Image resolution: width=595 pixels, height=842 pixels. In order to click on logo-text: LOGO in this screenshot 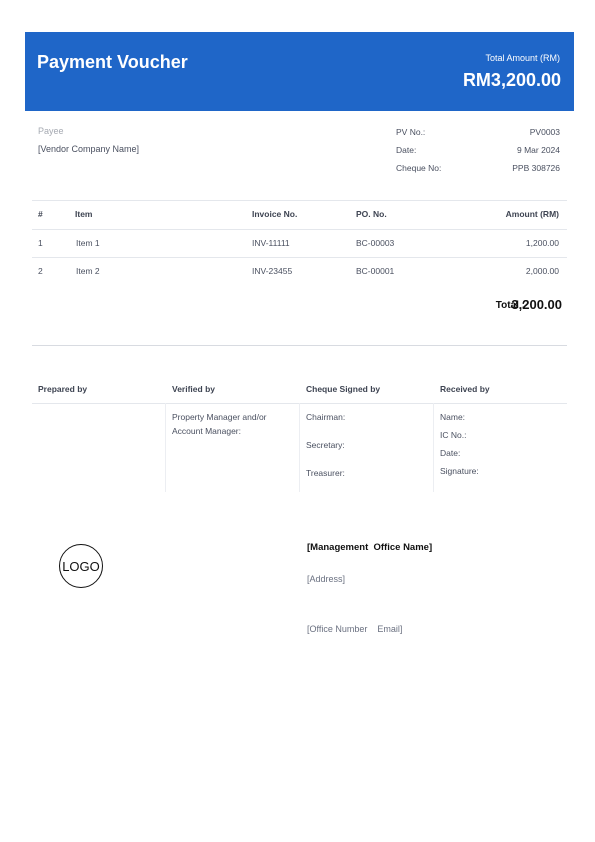, I will do `click(81, 566)`.